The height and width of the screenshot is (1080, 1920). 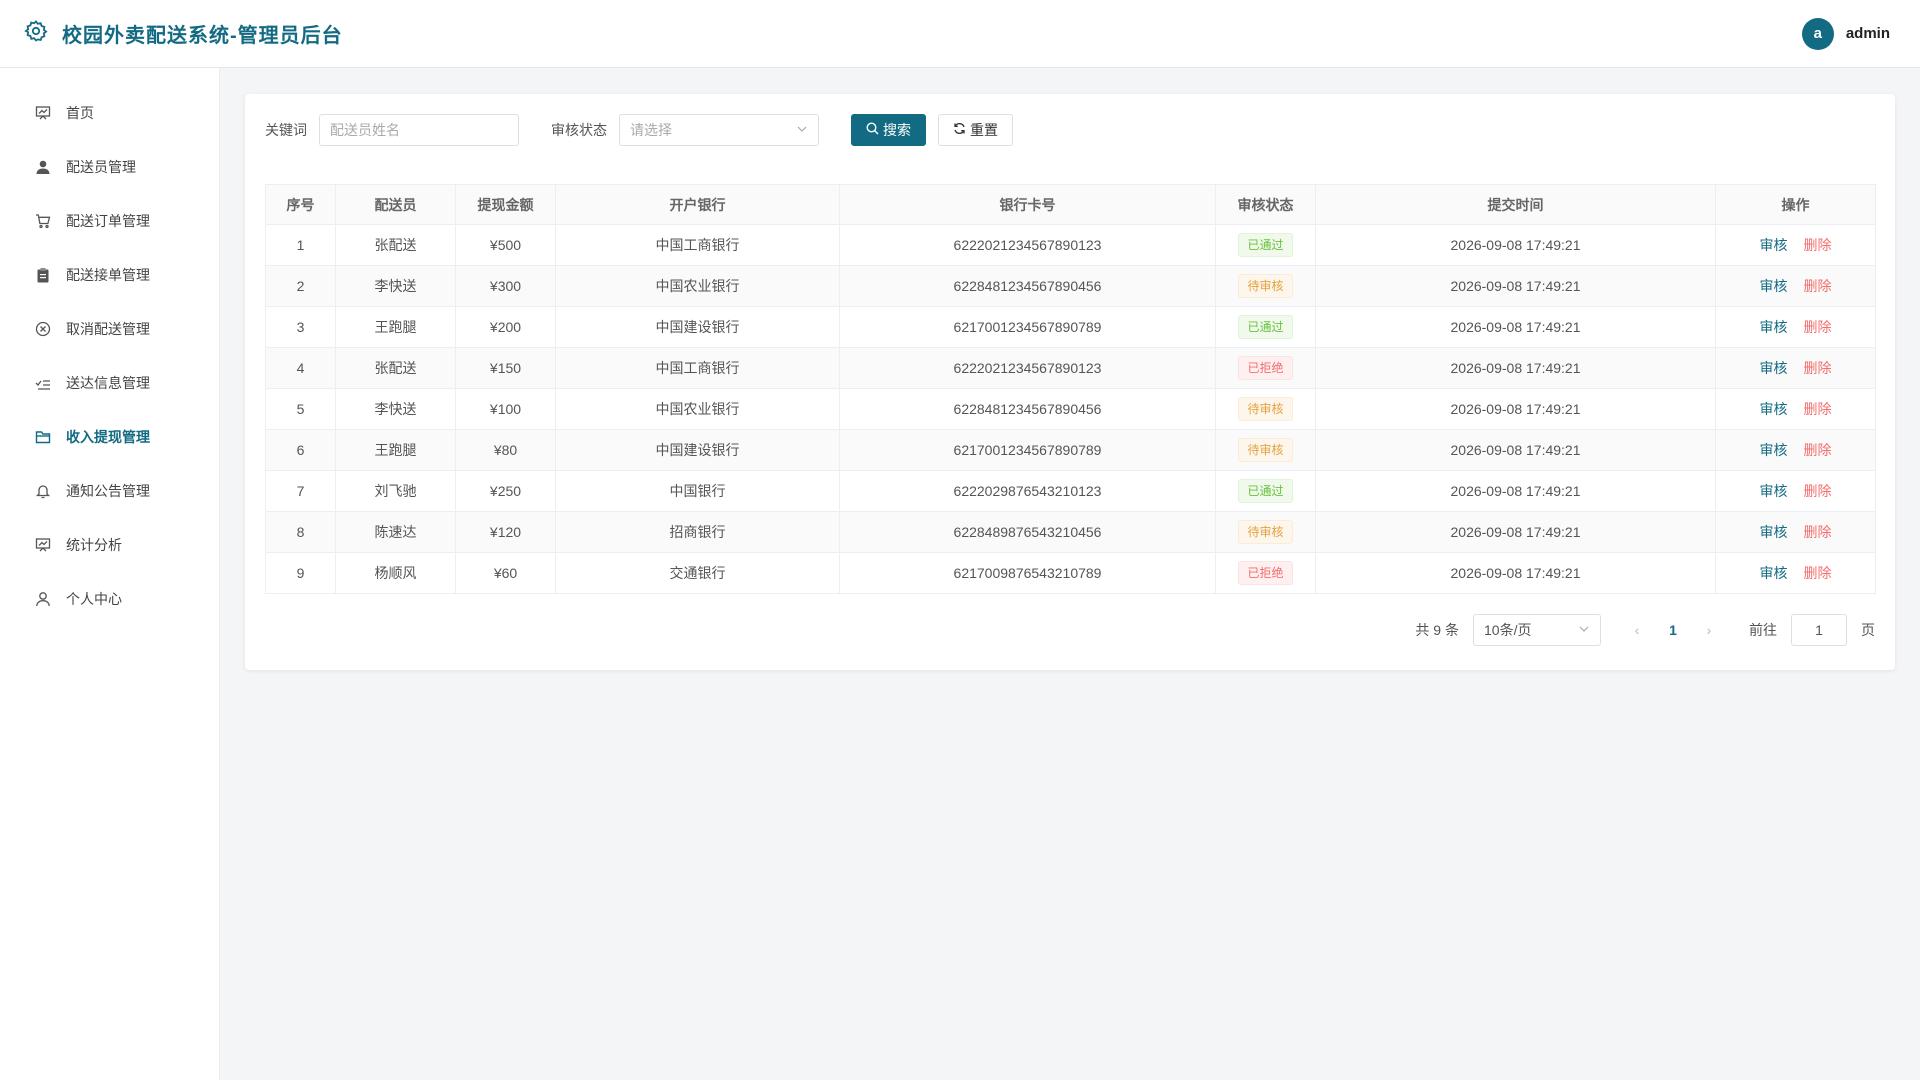 I want to click on col-header-amount: 提现金额, so click(x=505, y=204).